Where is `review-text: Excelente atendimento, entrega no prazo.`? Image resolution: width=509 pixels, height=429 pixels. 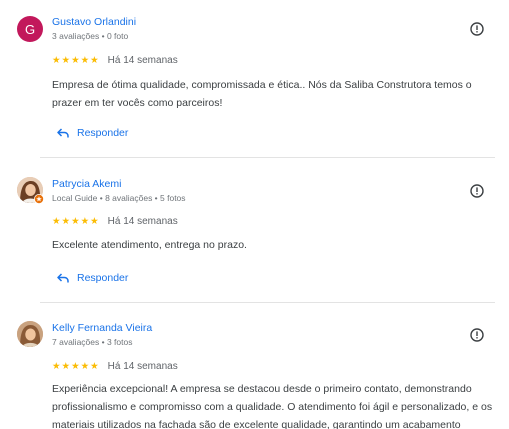
review-text: Excelente atendimento, entrega no prazo. is located at coordinates (149, 245).